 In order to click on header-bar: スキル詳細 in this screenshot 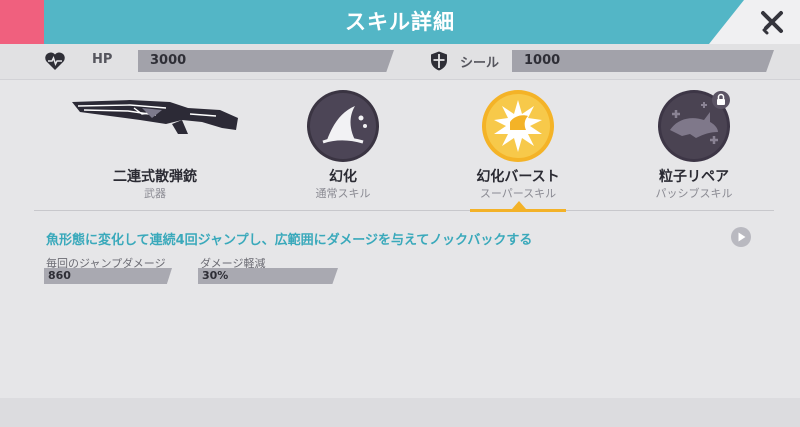, I will do `click(400, 22)`.